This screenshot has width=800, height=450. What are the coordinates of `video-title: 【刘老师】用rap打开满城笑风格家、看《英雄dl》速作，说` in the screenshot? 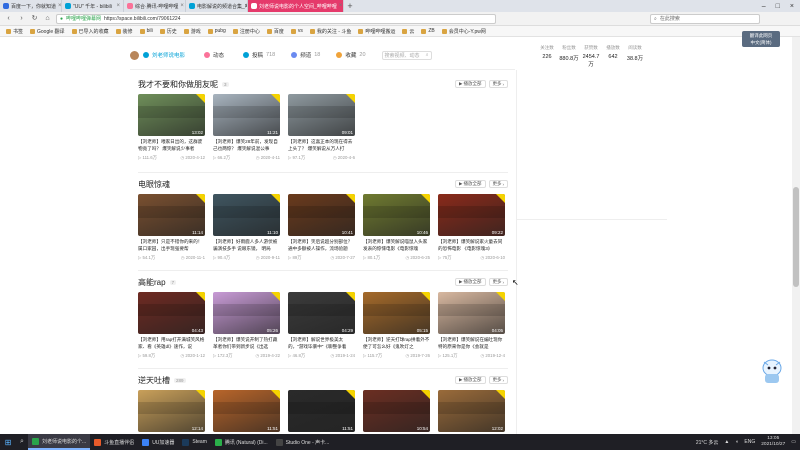 It's located at (171, 344).